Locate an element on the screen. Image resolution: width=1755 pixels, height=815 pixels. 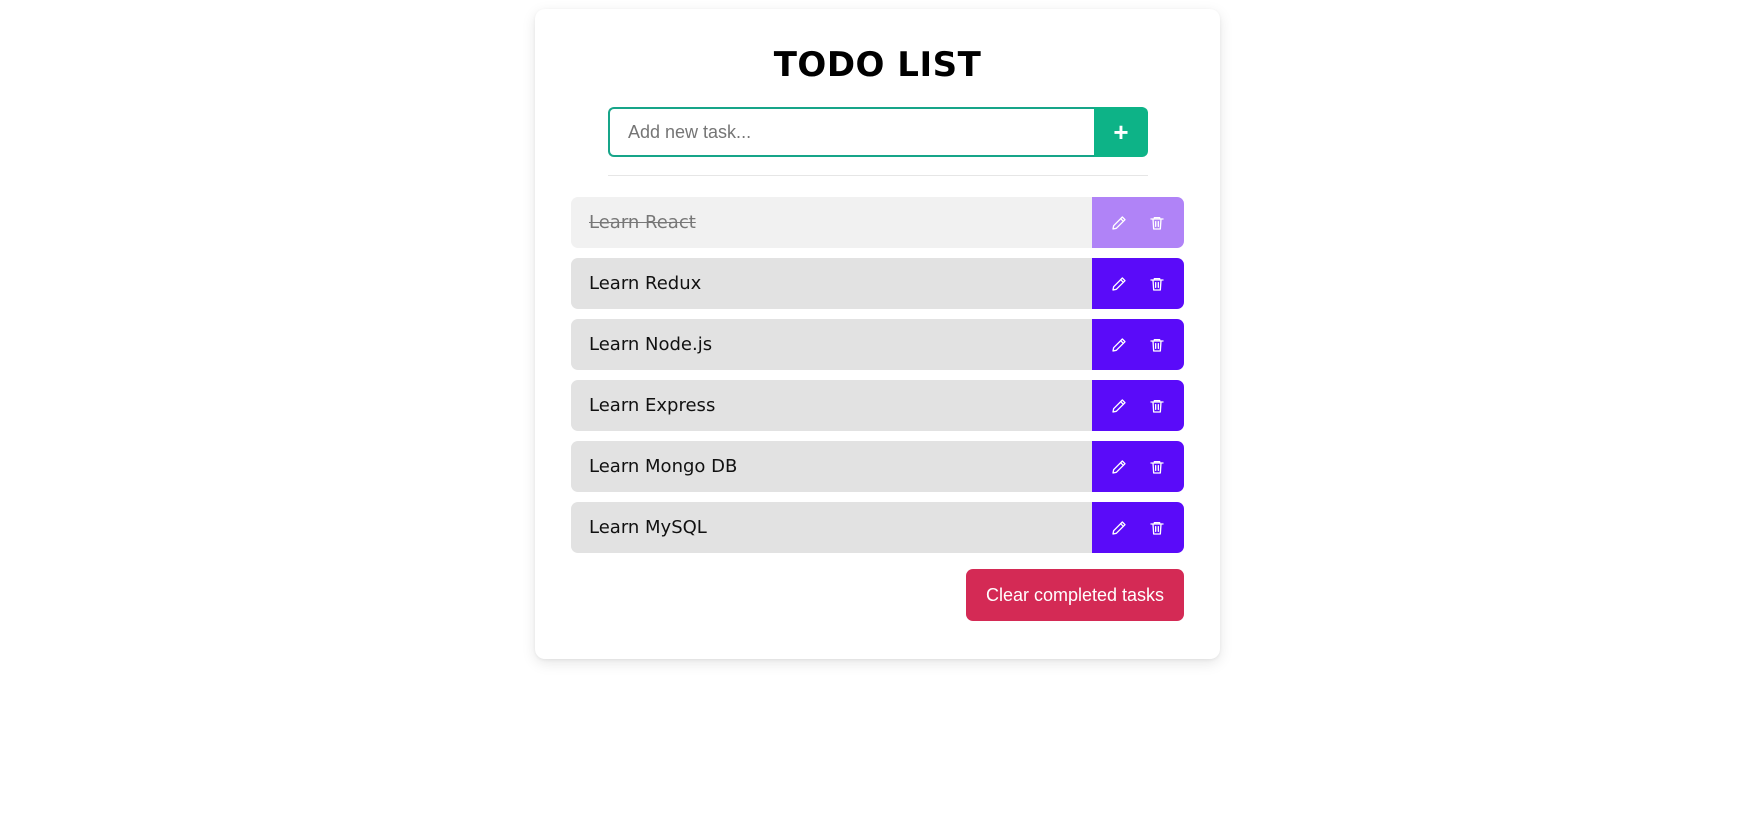
add-task-button: + is located at coordinates (1121, 132).